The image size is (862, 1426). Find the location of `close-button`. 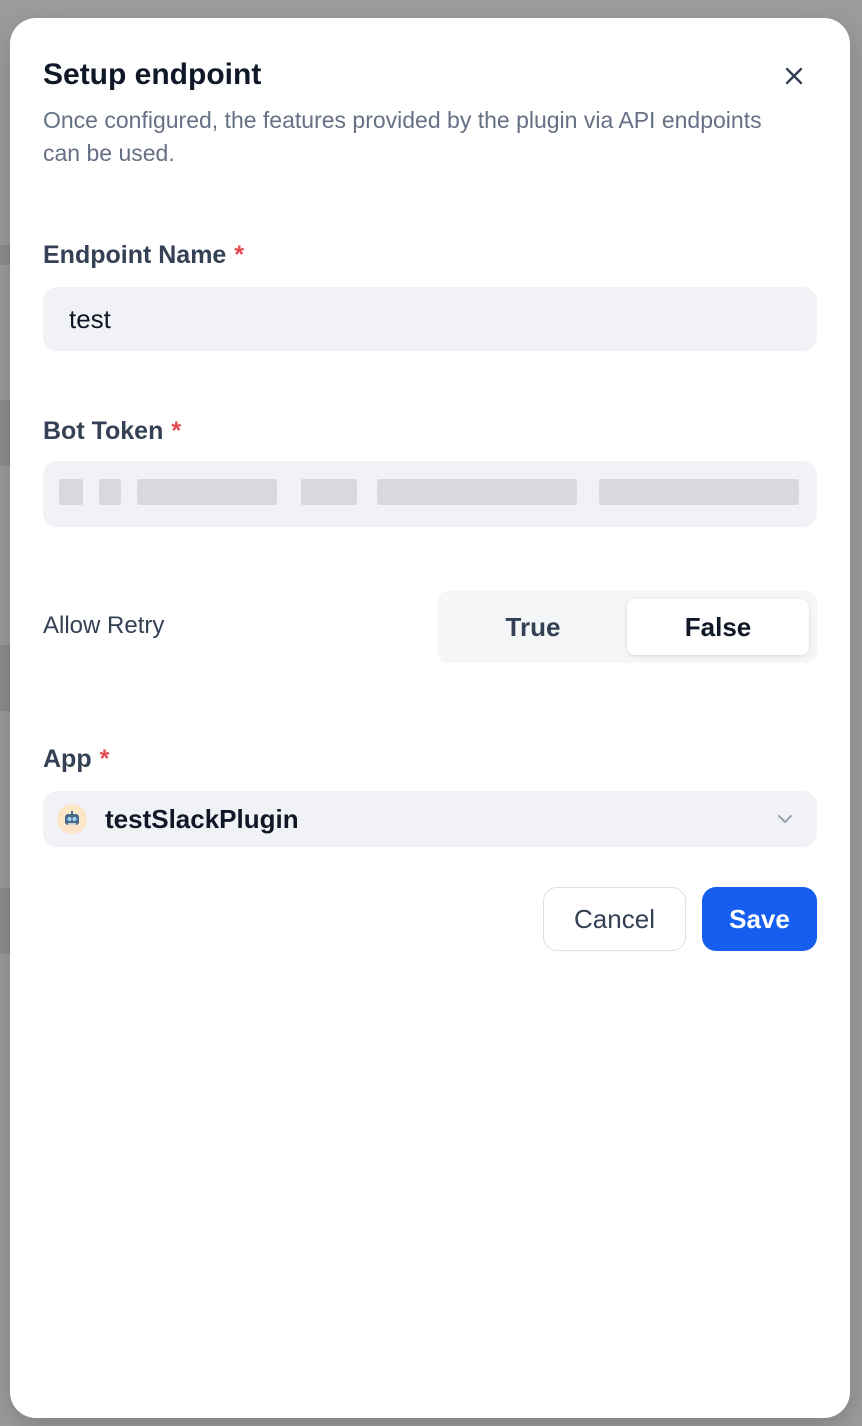

close-button is located at coordinates (794, 76).